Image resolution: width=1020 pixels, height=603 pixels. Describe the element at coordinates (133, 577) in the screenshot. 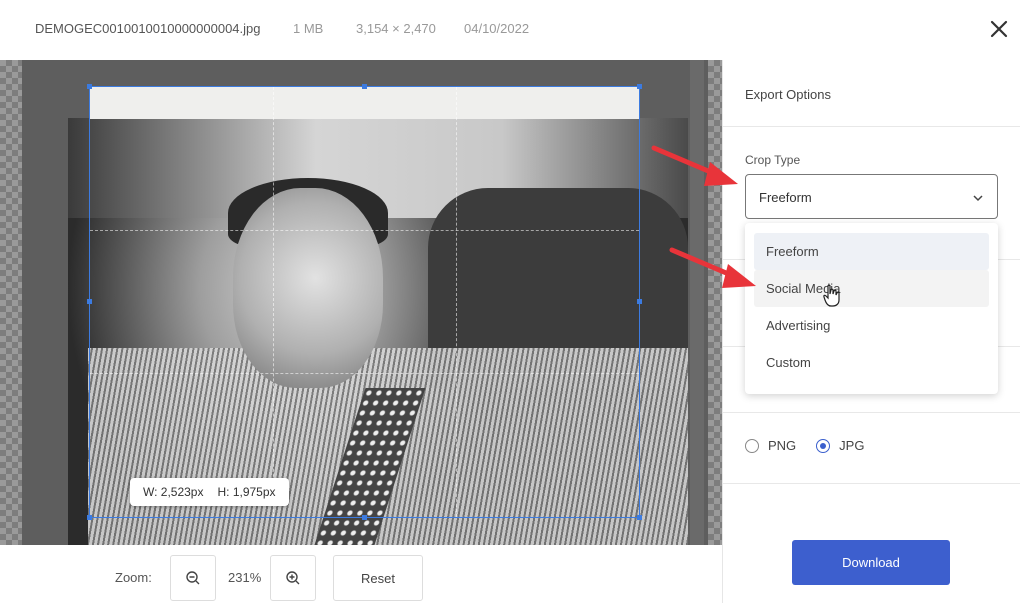

I see `zoom-label: Zoom:` at that location.